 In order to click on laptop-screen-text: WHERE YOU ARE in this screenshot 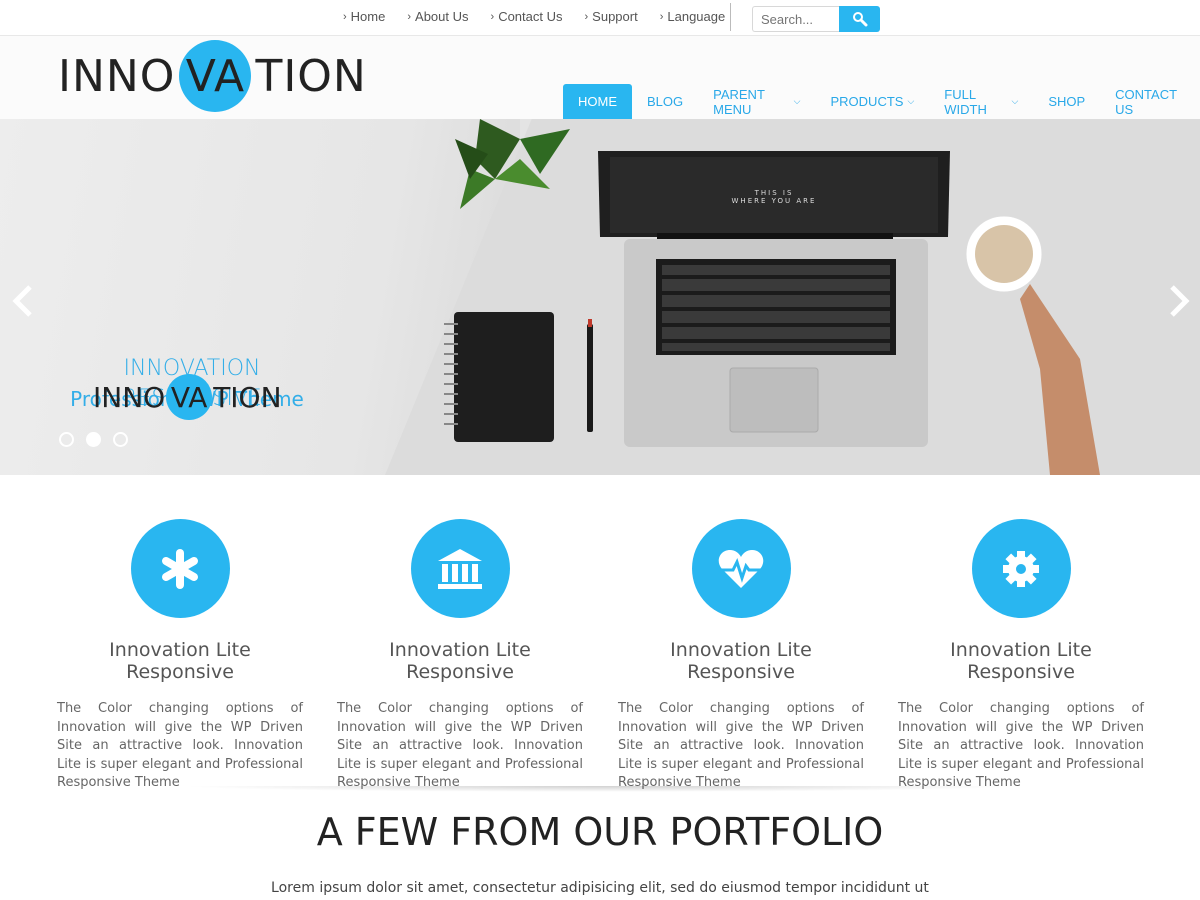, I will do `click(774, 201)`.